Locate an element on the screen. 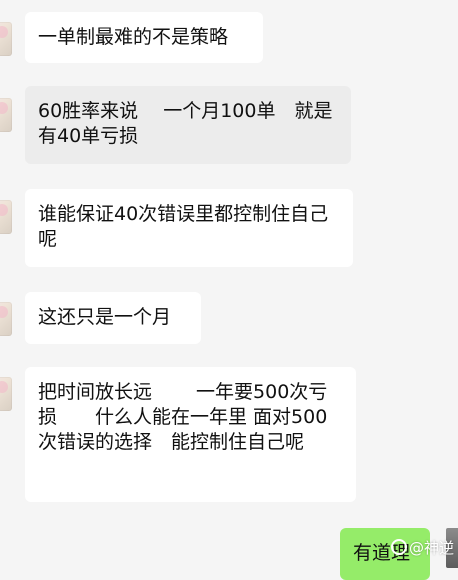  weibo-icon is located at coordinates (398, 547).